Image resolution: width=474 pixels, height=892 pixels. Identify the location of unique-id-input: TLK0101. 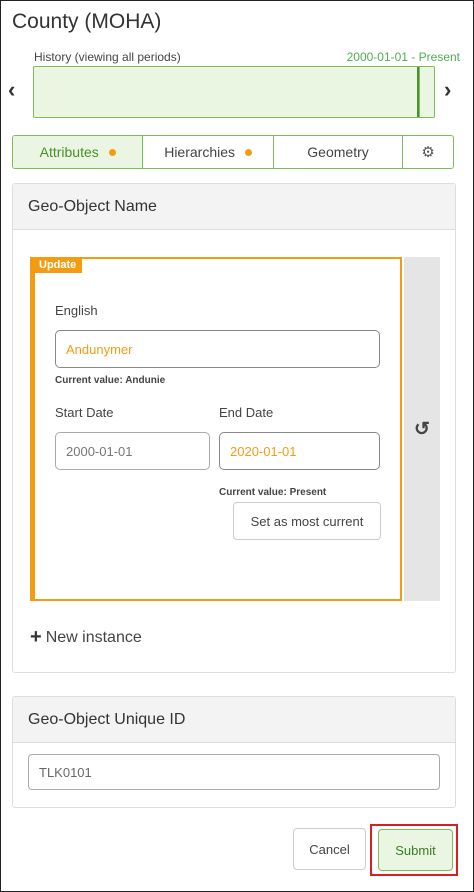
(234, 772).